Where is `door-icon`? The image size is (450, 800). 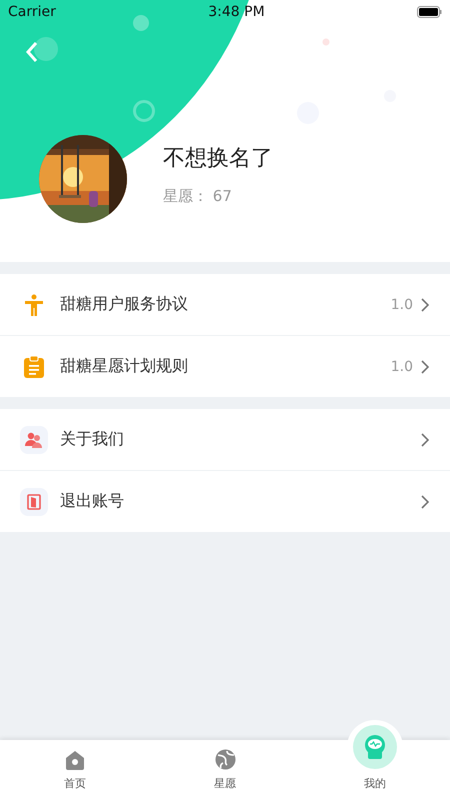
door-icon is located at coordinates (34, 502).